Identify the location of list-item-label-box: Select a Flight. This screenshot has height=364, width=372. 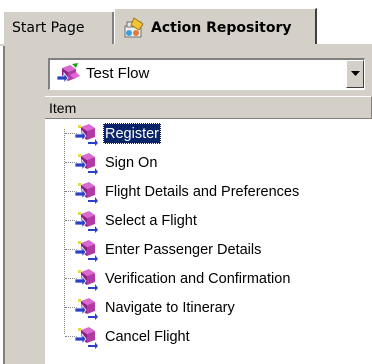
(151, 220).